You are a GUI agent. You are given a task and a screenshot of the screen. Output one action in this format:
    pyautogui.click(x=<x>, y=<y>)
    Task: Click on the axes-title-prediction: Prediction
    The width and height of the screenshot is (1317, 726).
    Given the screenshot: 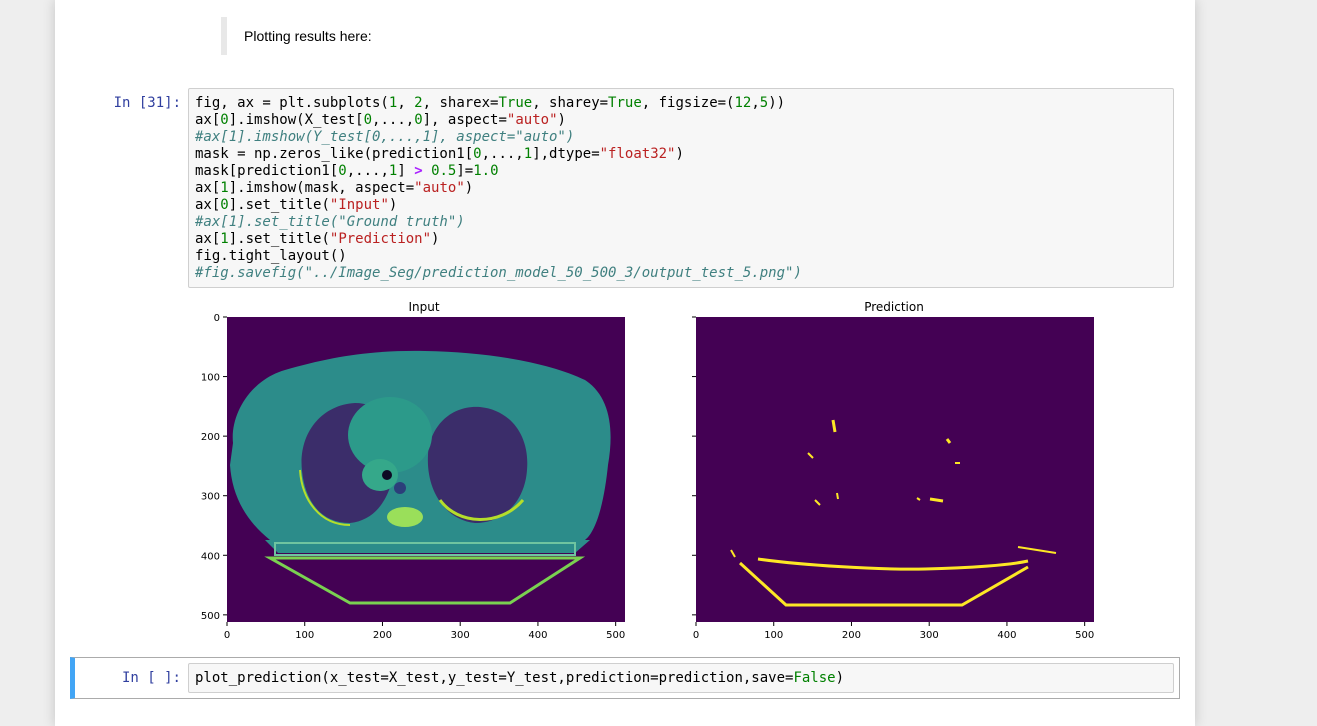 What is the action you would take?
    pyautogui.click(x=894, y=307)
    